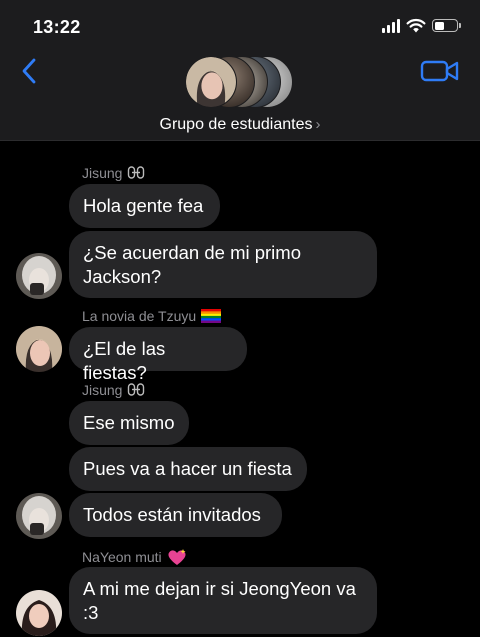 This screenshot has height=637, width=480. Describe the element at coordinates (219, 588) in the screenshot. I see `message-text-line: A mi me dejan ir si JeongYeon va` at that location.